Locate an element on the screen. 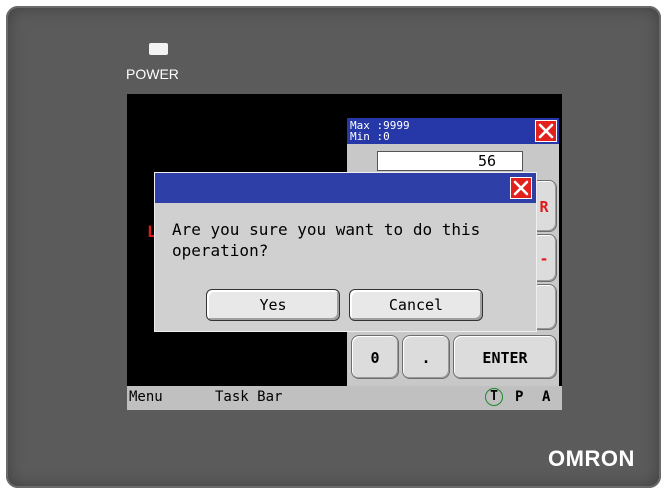 This screenshot has width=669, height=494. power-label: POWER is located at coordinates (152, 74).